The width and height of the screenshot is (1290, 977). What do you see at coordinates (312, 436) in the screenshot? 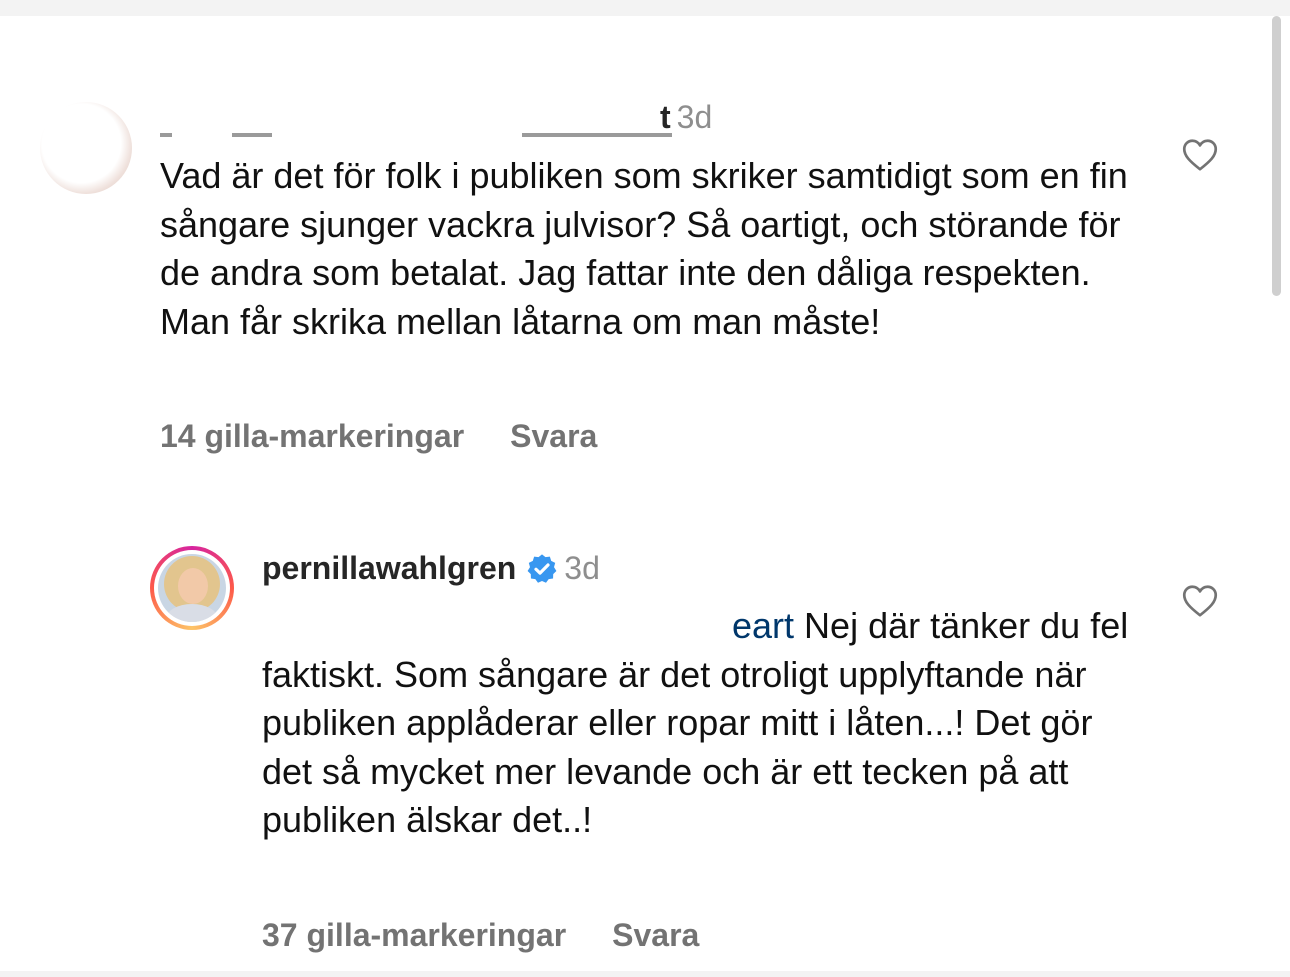
I see `likes-count: 14 gilla-markeringar` at bounding box center [312, 436].